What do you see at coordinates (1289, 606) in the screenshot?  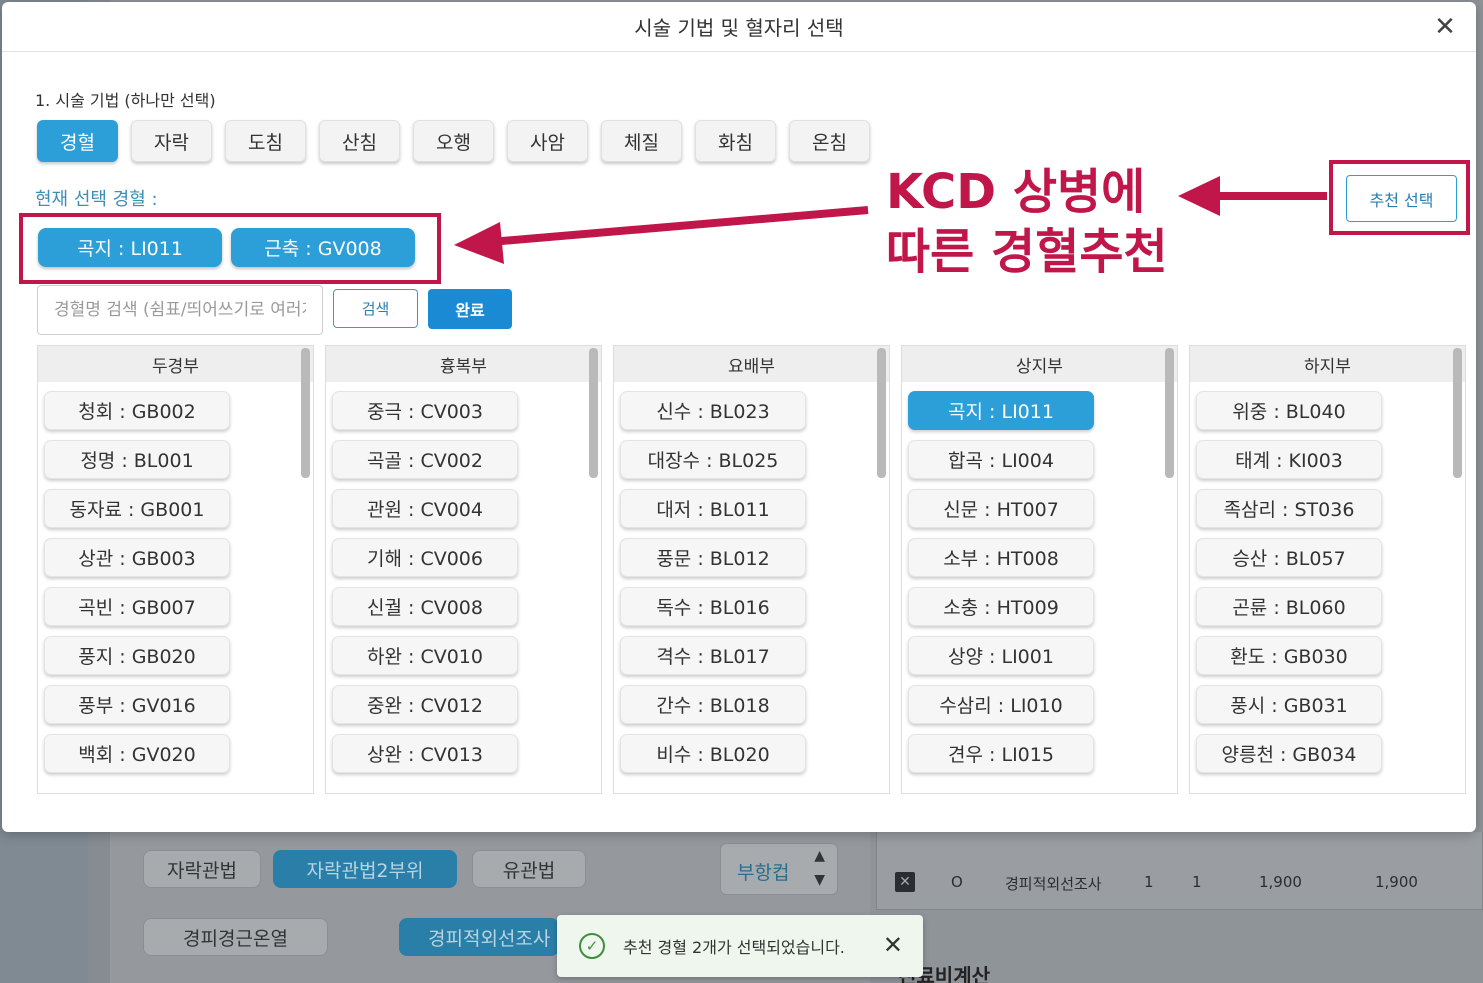 I see `acupoint-button: 곤륜 : BL060` at bounding box center [1289, 606].